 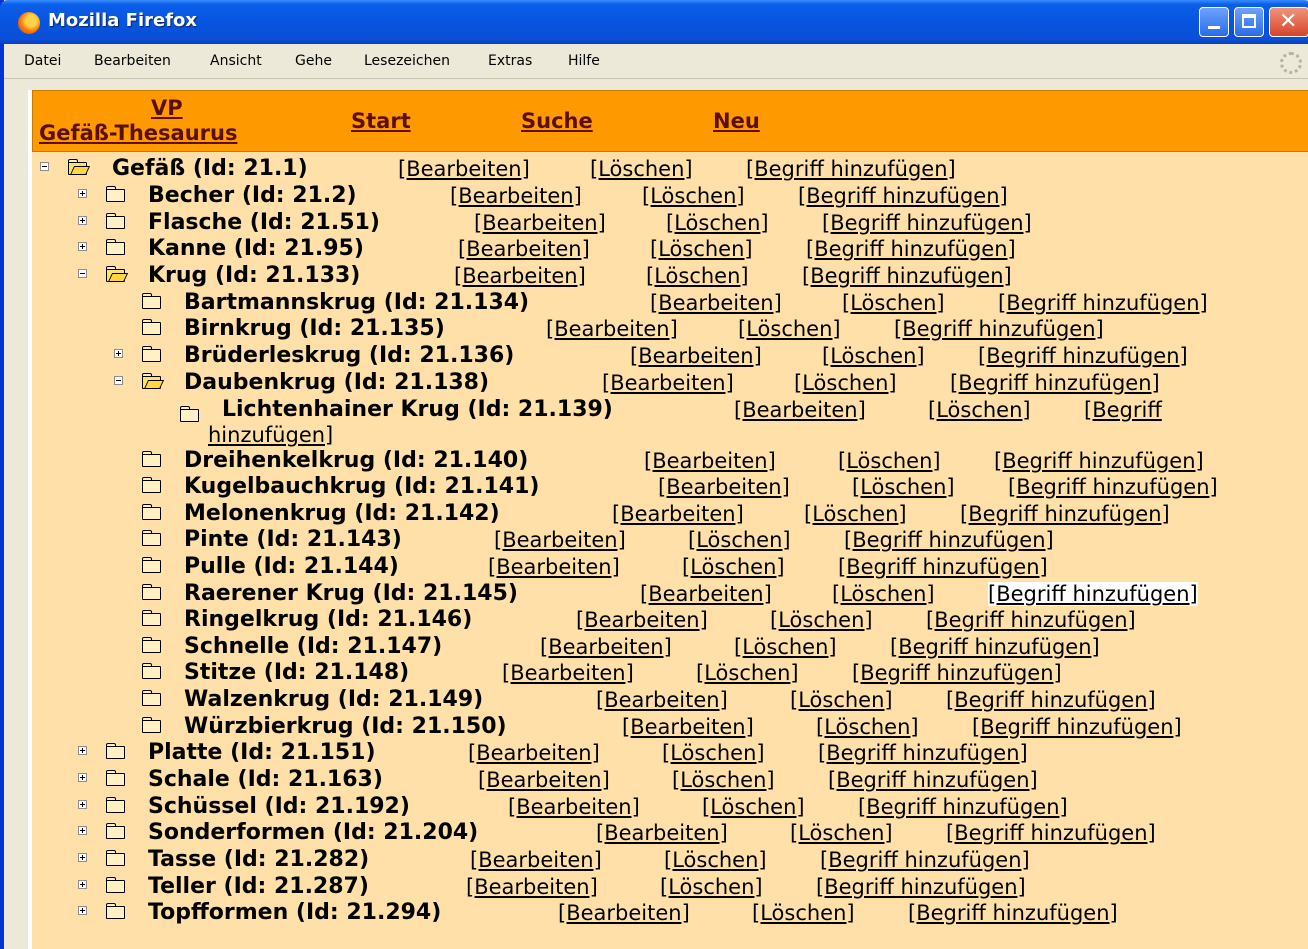 I want to click on minimize-button, so click(x=1214, y=22).